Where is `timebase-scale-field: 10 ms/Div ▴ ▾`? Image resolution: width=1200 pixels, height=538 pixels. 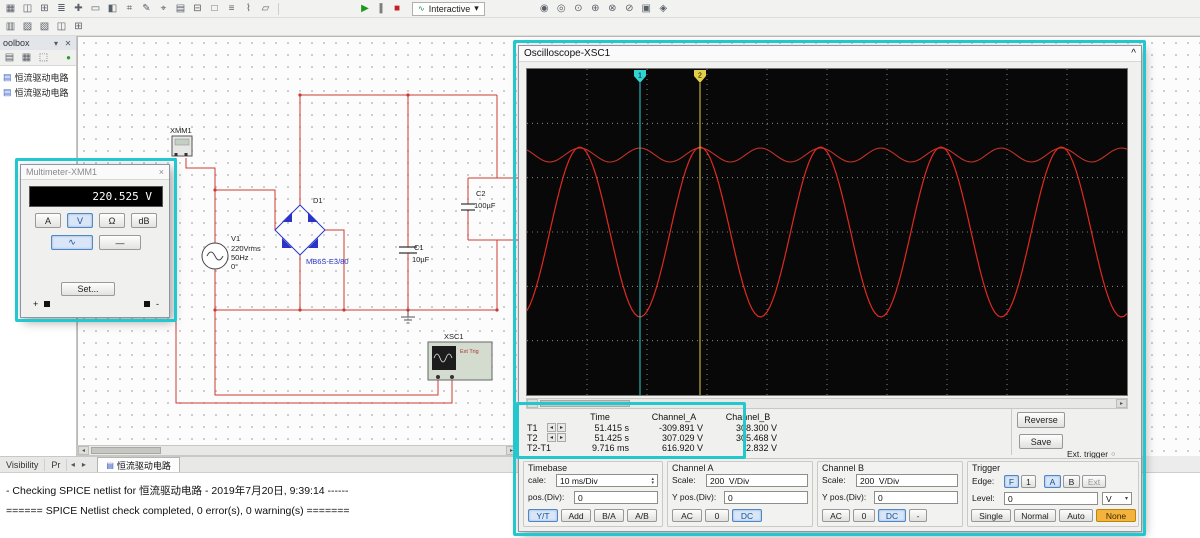
timebase-scale-field: 10 ms/Div ▴ ▾ is located at coordinates (607, 480).